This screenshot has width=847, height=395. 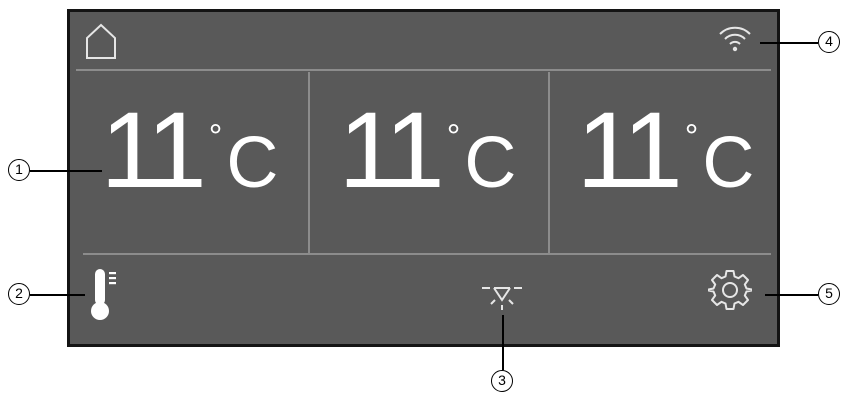 What do you see at coordinates (423, 70) in the screenshot?
I see `top-divider` at bounding box center [423, 70].